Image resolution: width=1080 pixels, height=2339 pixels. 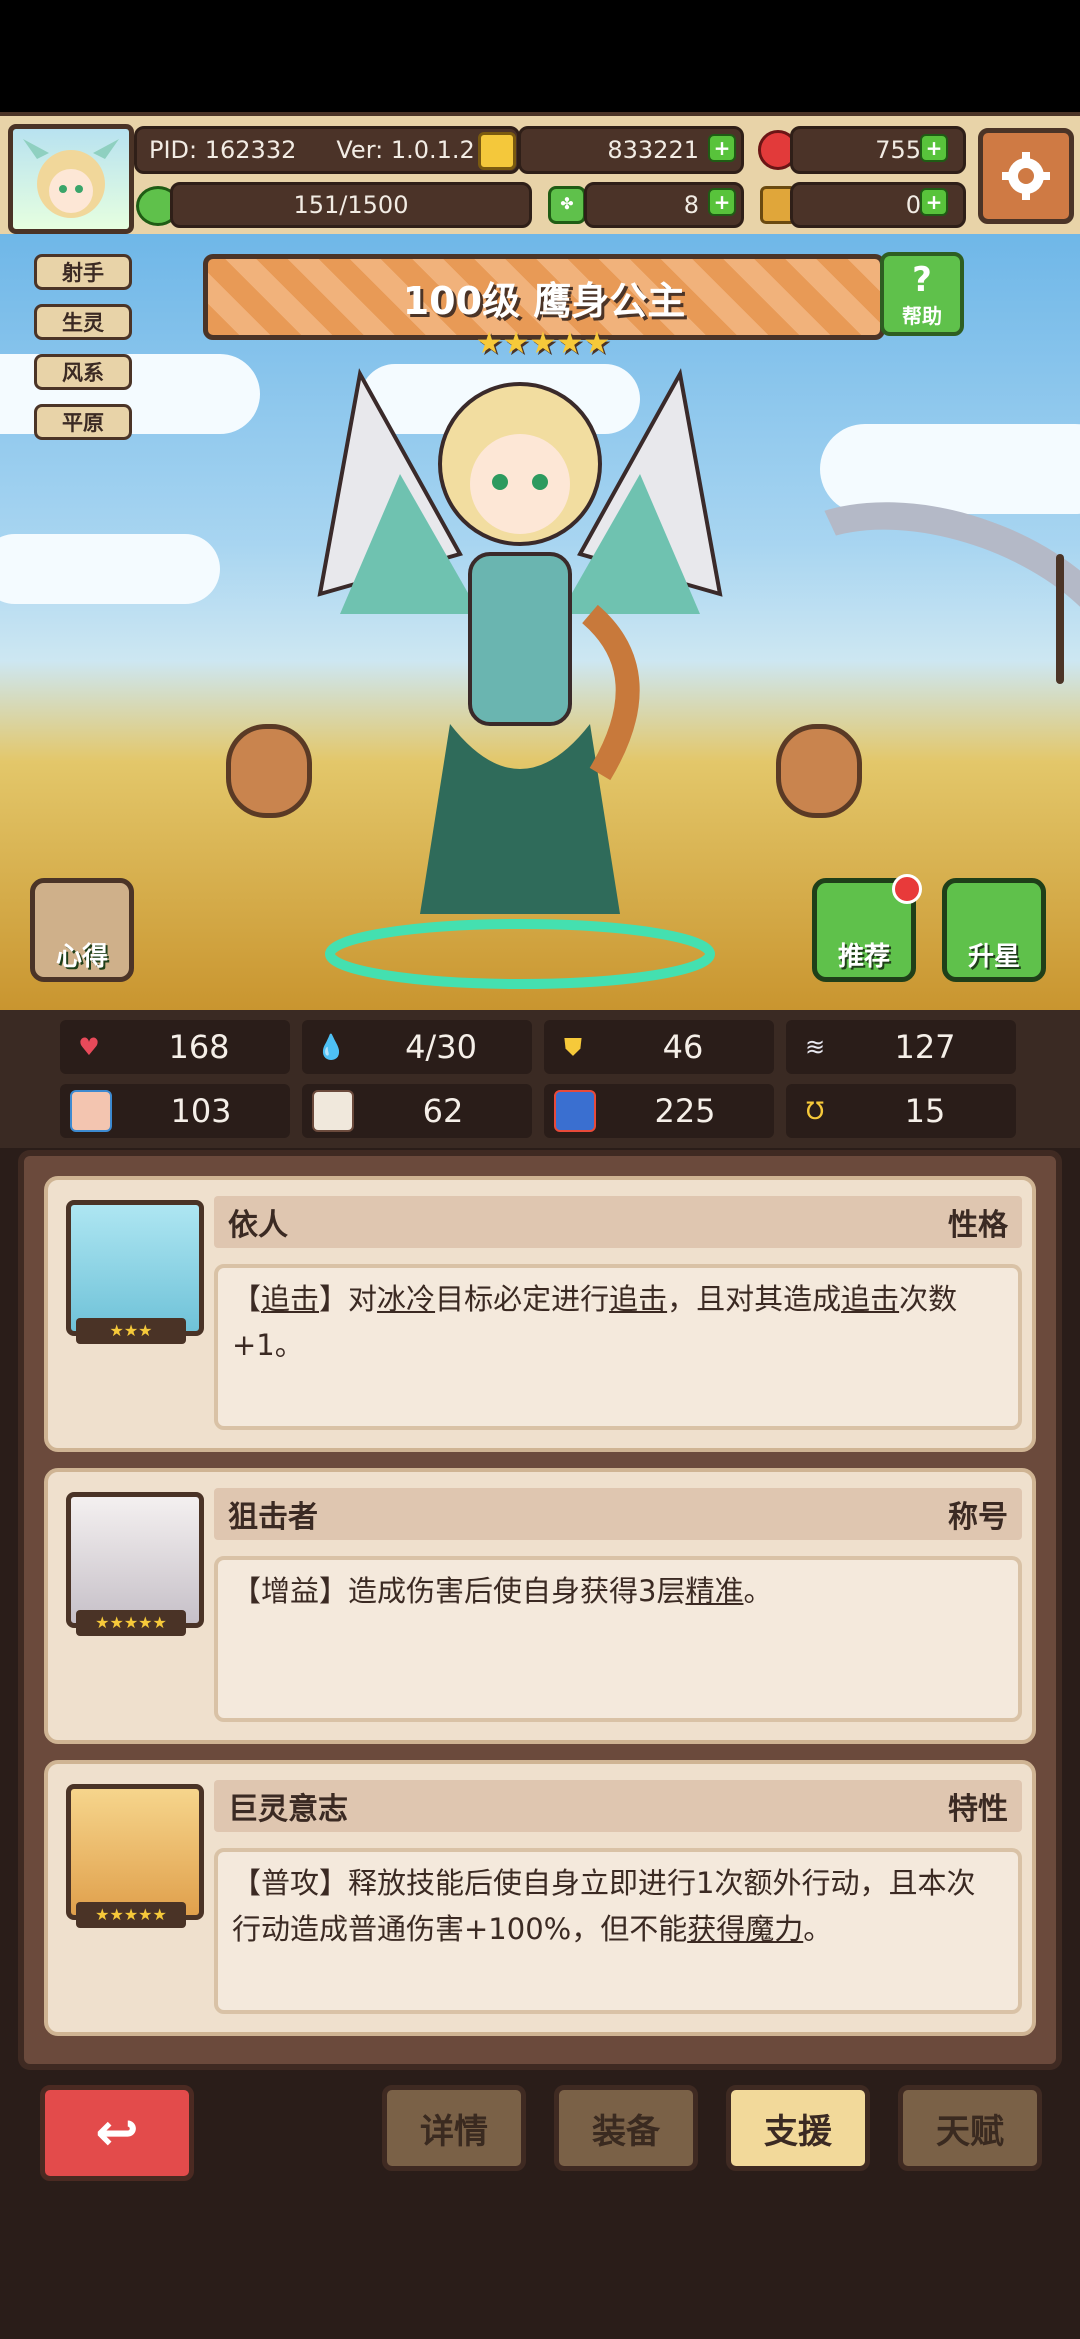 What do you see at coordinates (288, 1809) in the screenshot?
I see `card-name: 巨灵意志` at bounding box center [288, 1809].